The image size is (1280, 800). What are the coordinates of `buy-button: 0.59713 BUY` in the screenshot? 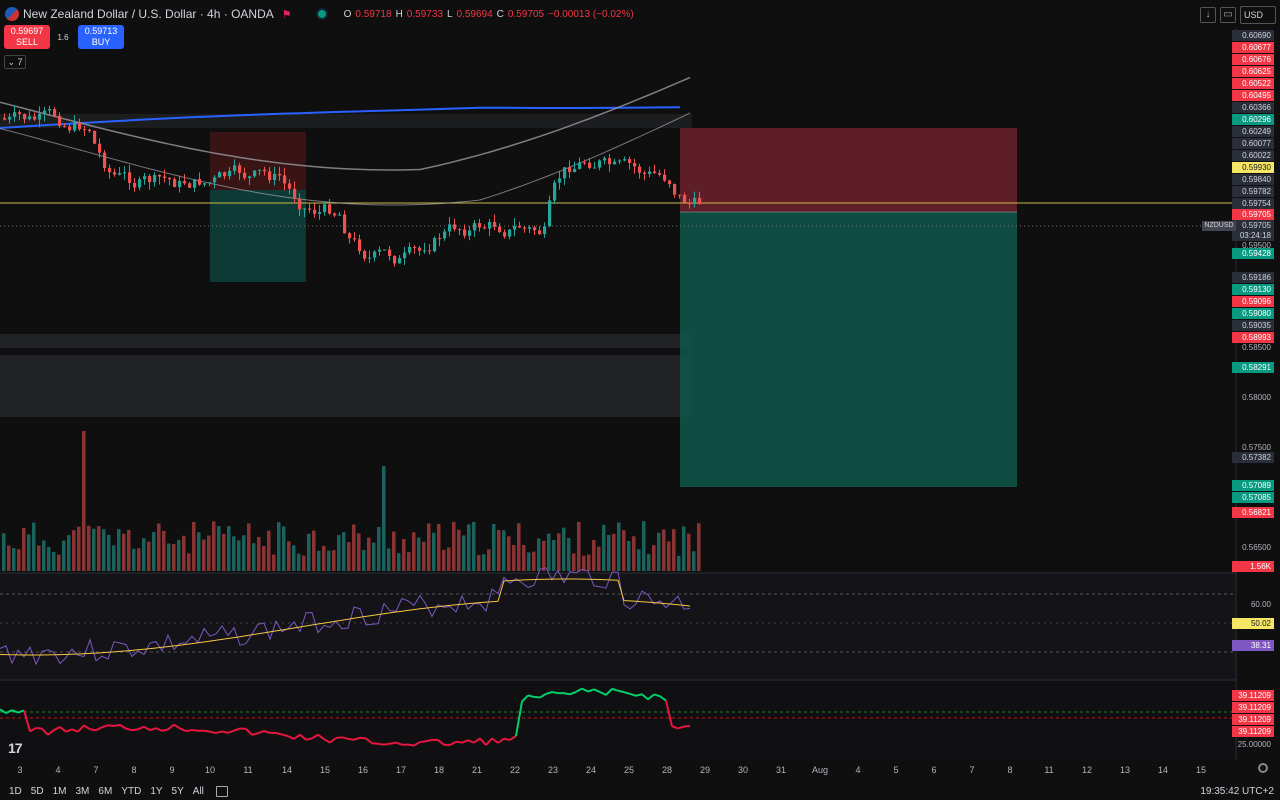 It's located at (101, 37).